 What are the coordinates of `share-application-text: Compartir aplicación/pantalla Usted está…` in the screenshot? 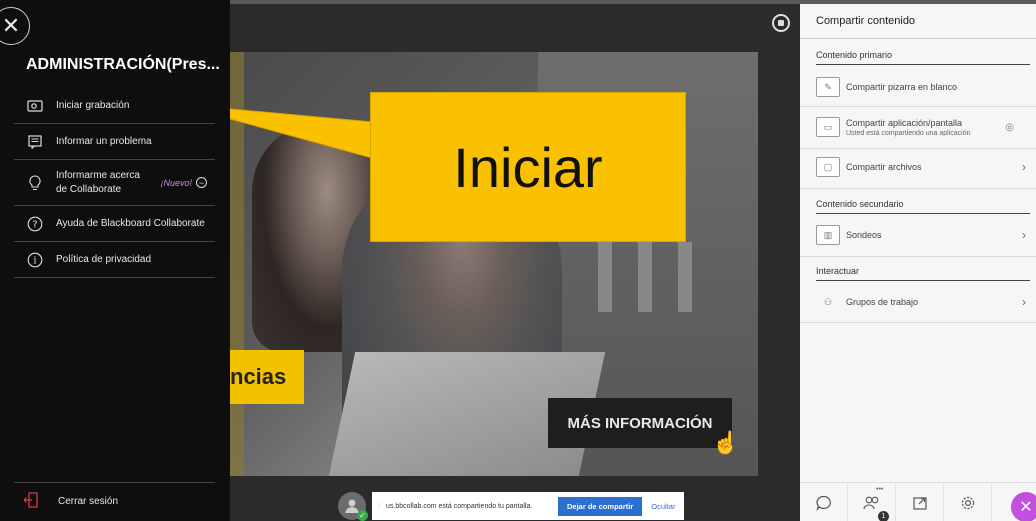 It's located at (908, 127).